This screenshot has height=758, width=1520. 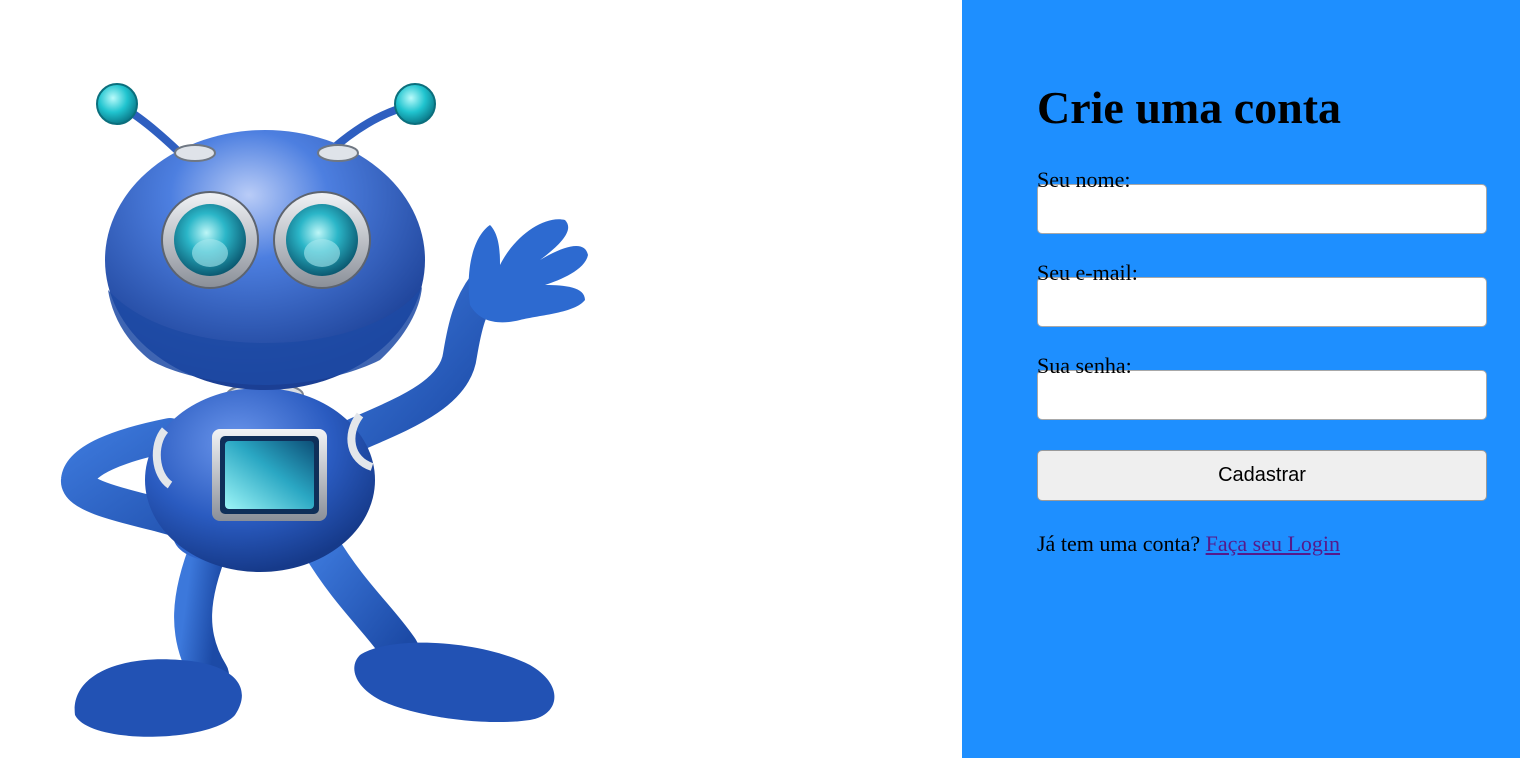 What do you see at coordinates (1262, 387) in the screenshot?
I see `password-field-group: Sua senha:` at bounding box center [1262, 387].